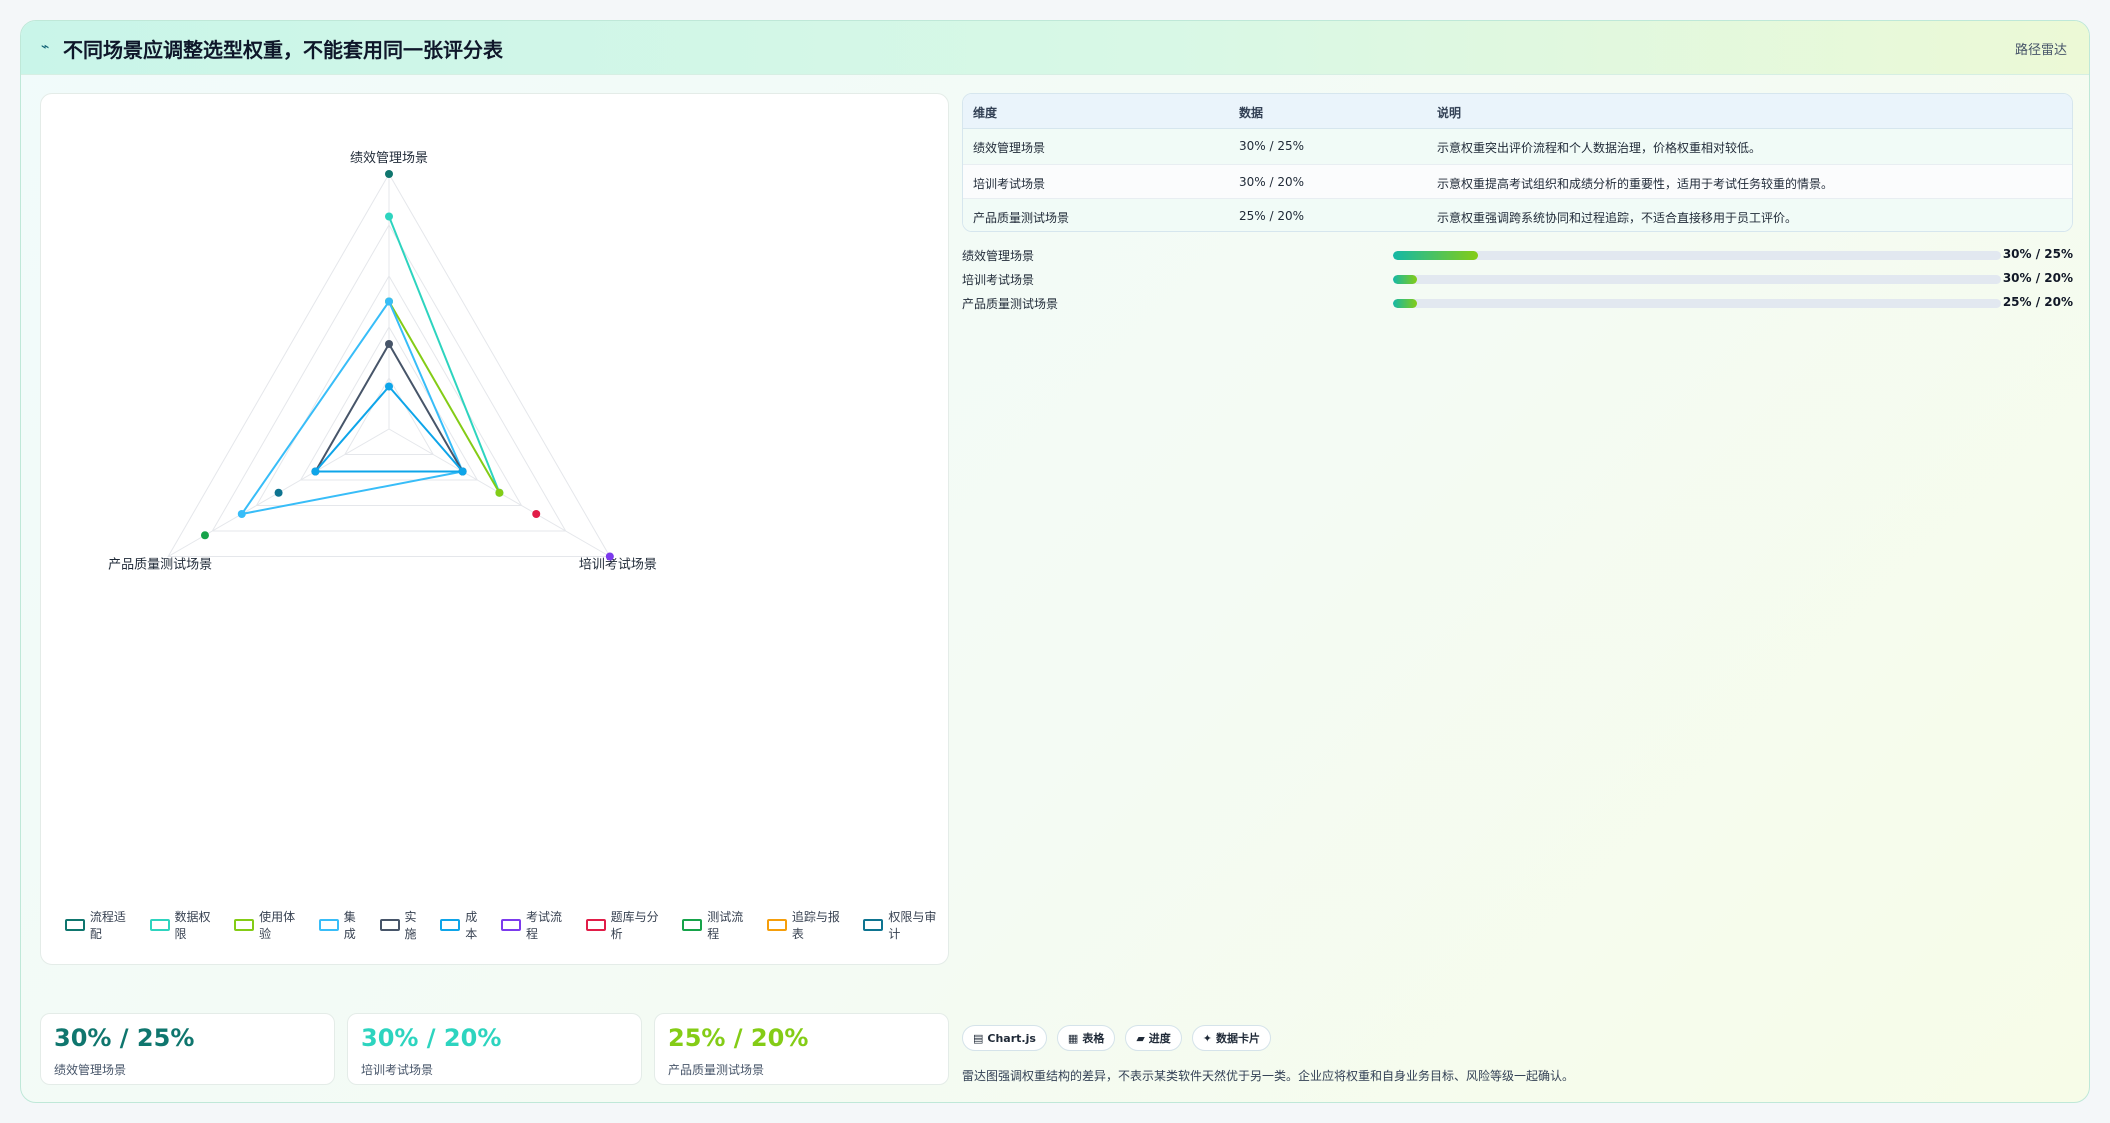 The height and width of the screenshot is (1123, 2110). Describe the element at coordinates (1238, 1038) in the screenshot. I see `tag-label: 数据卡片` at that location.